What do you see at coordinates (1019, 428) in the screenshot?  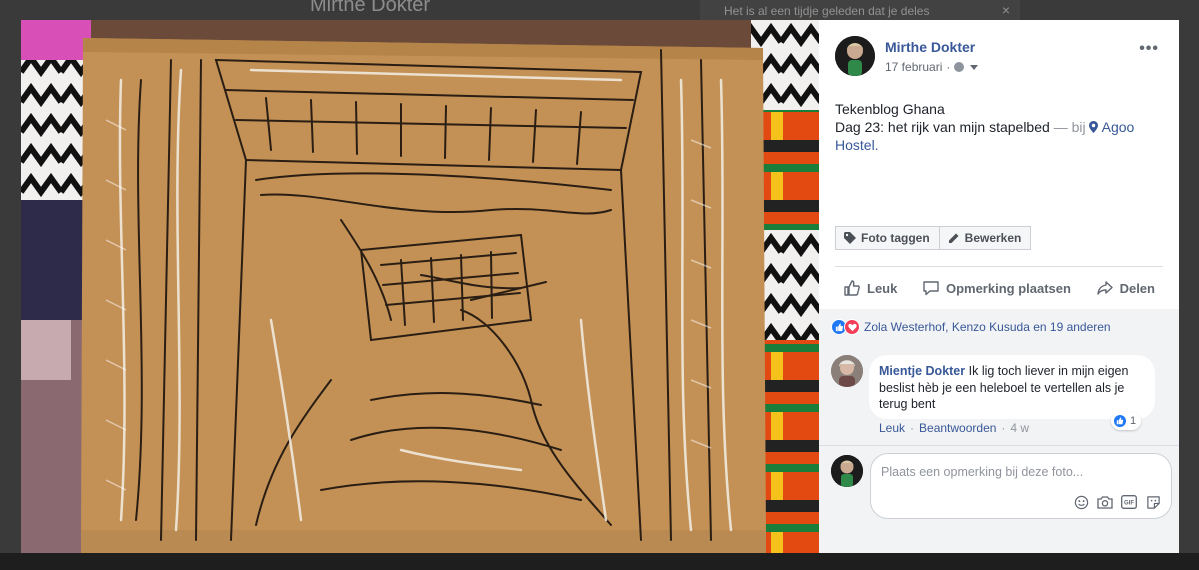 I see `comment-age: 4 w` at bounding box center [1019, 428].